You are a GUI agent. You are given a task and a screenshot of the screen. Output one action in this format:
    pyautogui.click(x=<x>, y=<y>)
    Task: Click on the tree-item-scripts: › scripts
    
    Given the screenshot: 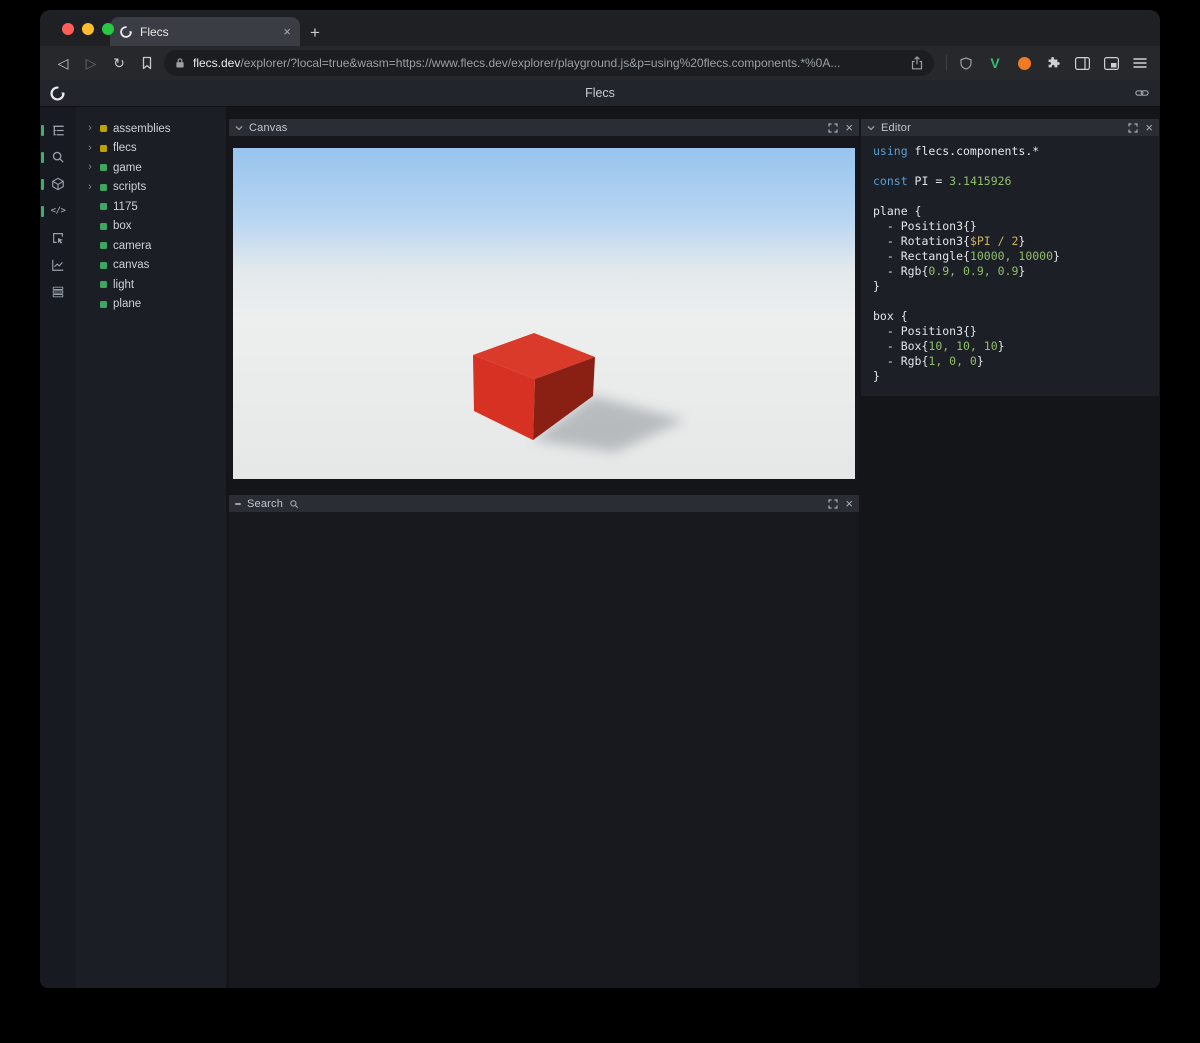 What is the action you would take?
    pyautogui.click(x=151, y=188)
    